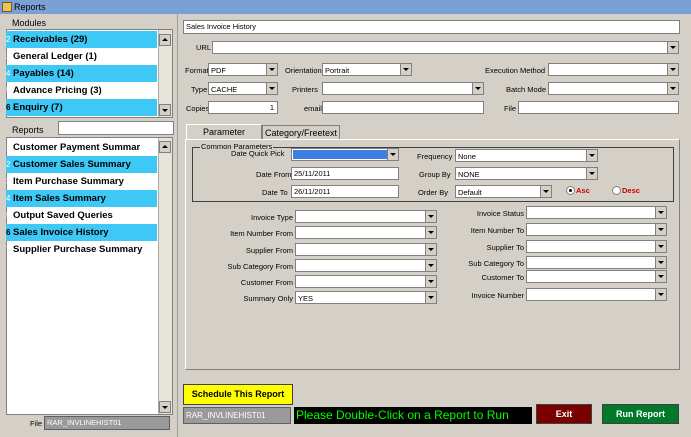 The image size is (691, 437). I want to click on schedule-report-button: Schedule This Report, so click(238, 394).